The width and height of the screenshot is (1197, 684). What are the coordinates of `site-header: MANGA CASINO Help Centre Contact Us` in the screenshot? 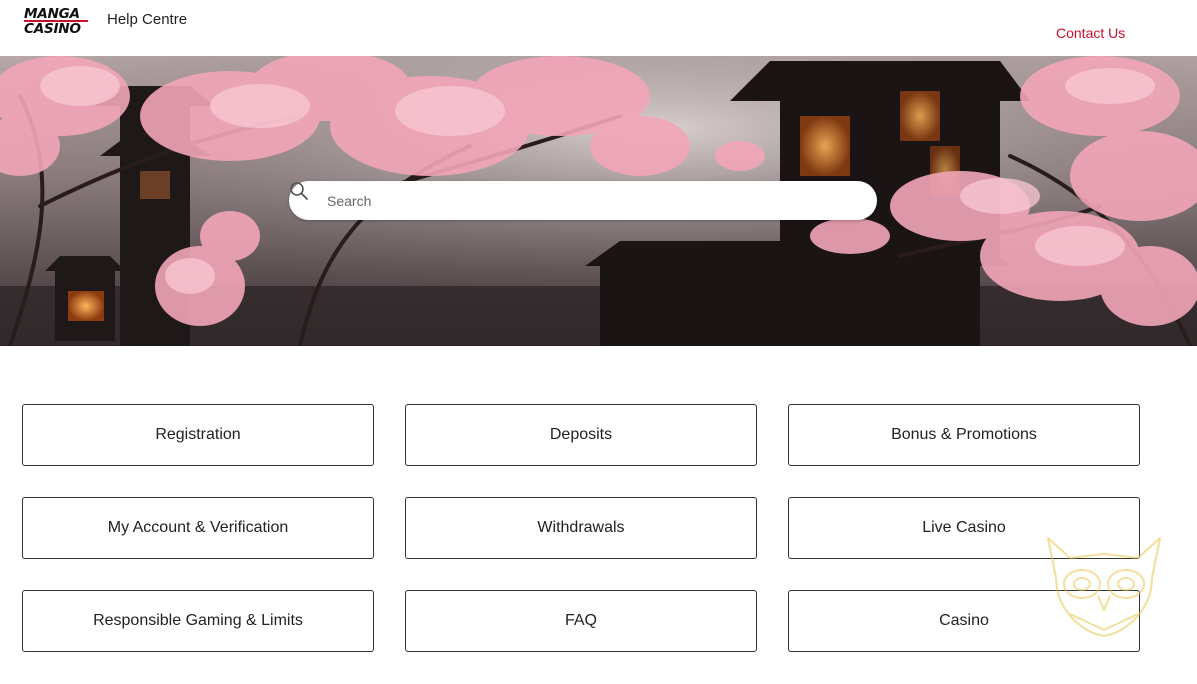 It's located at (598, 28).